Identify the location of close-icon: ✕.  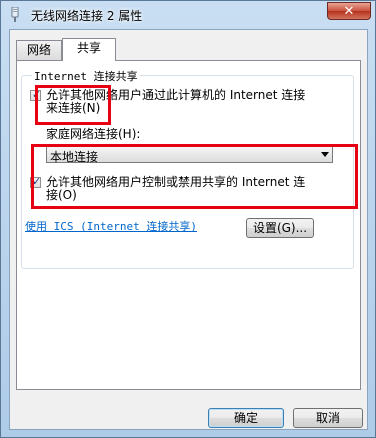
(349, 11).